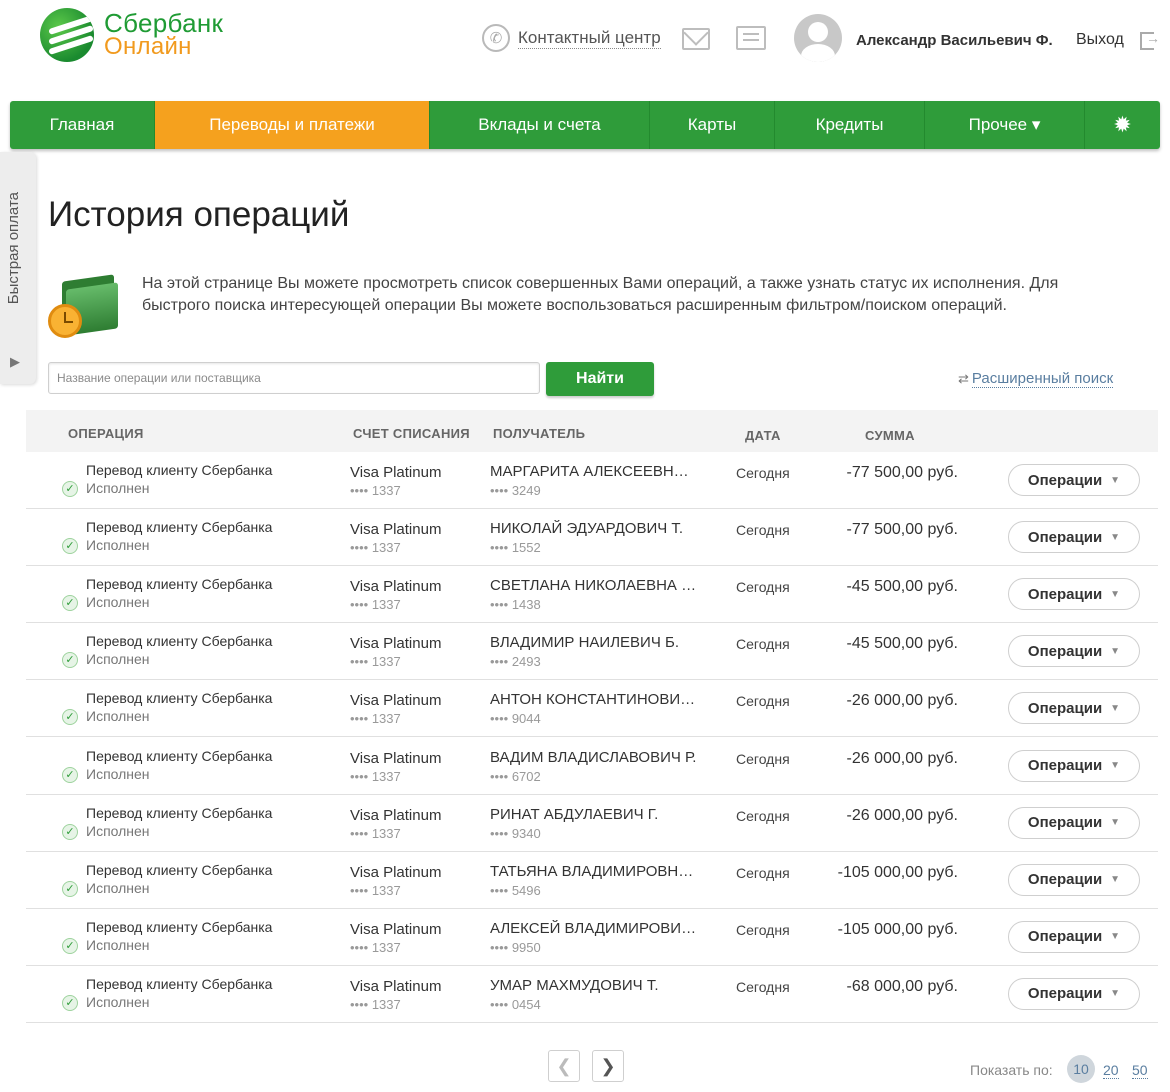 The image size is (1170, 1092). I want to click on contact-center-link: ✆ Контактный центр, so click(571, 38).